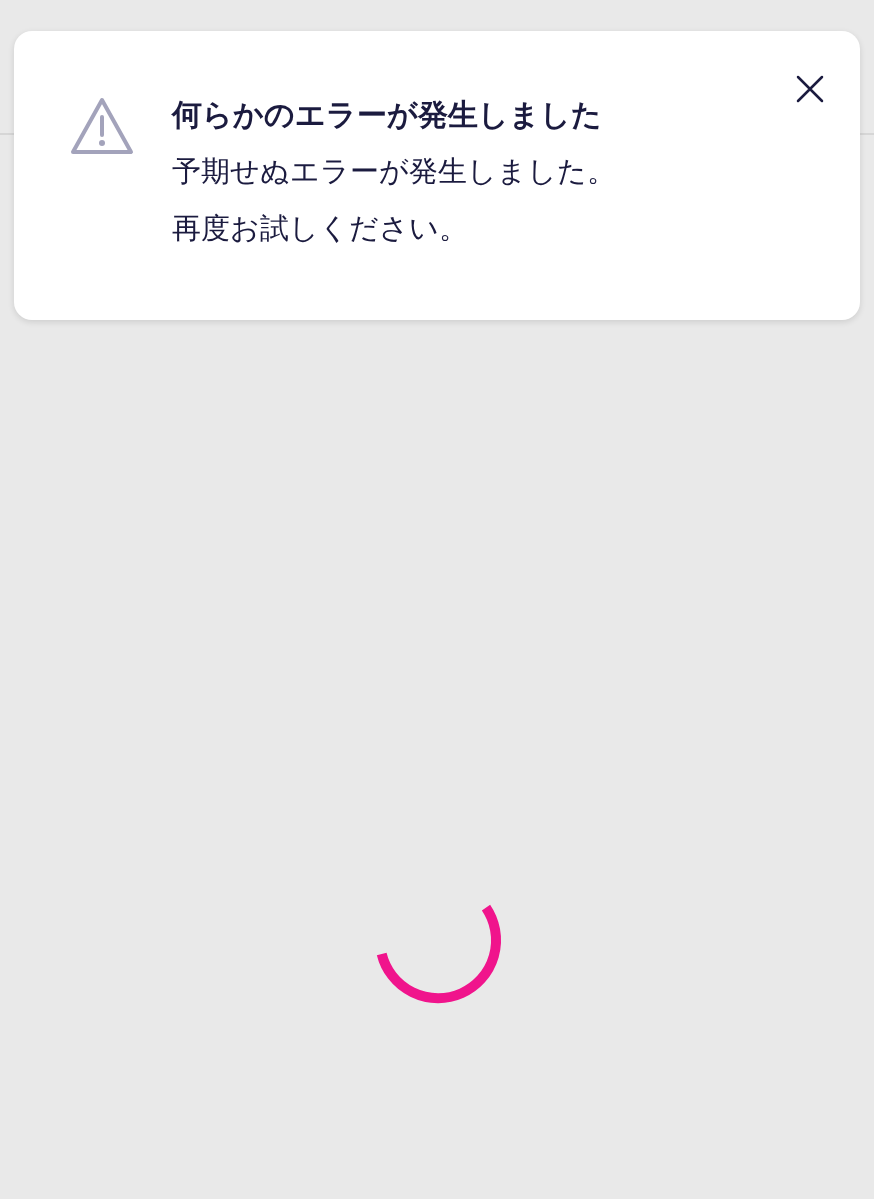 The image size is (874, 1199). Describe the element at coordinates (394, 171) in the screenshot. I see `message-line: 予期せぬエラーが発生しました。` at that location.